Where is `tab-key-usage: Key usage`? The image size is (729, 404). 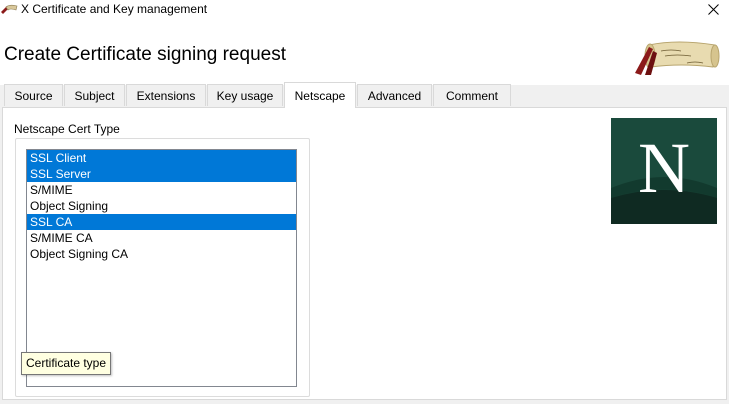 tab-key-usage: Key usage is located at coordinates (245, 95).